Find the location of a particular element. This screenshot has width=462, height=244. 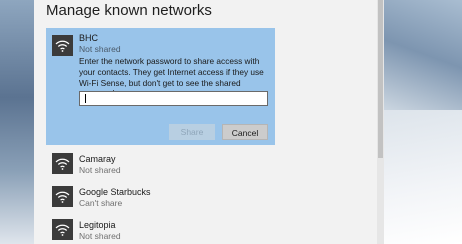

network-name: Legitopia is located at coordinates (97, 225).